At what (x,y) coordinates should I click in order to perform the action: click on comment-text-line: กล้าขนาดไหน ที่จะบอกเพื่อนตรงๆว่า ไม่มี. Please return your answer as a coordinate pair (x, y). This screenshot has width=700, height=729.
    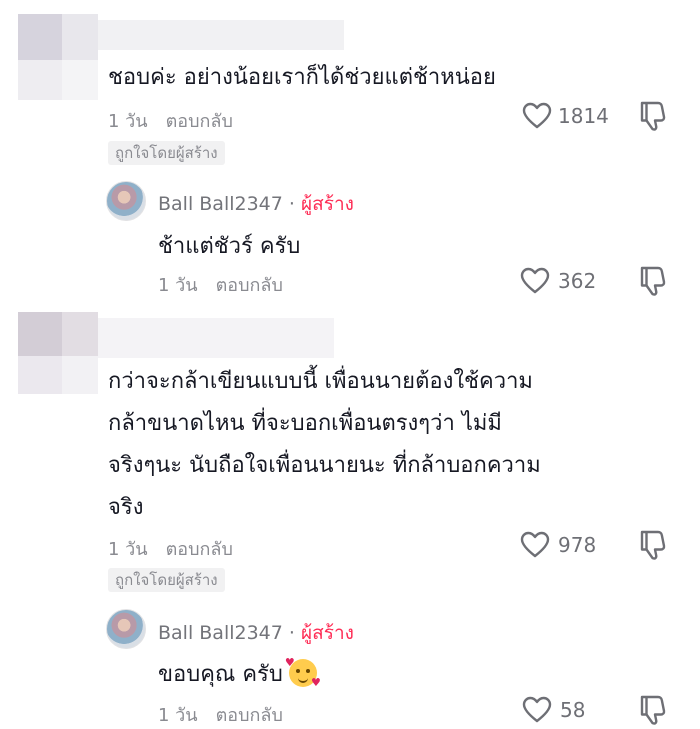
    Looking at the image, I should click on (305, 423).